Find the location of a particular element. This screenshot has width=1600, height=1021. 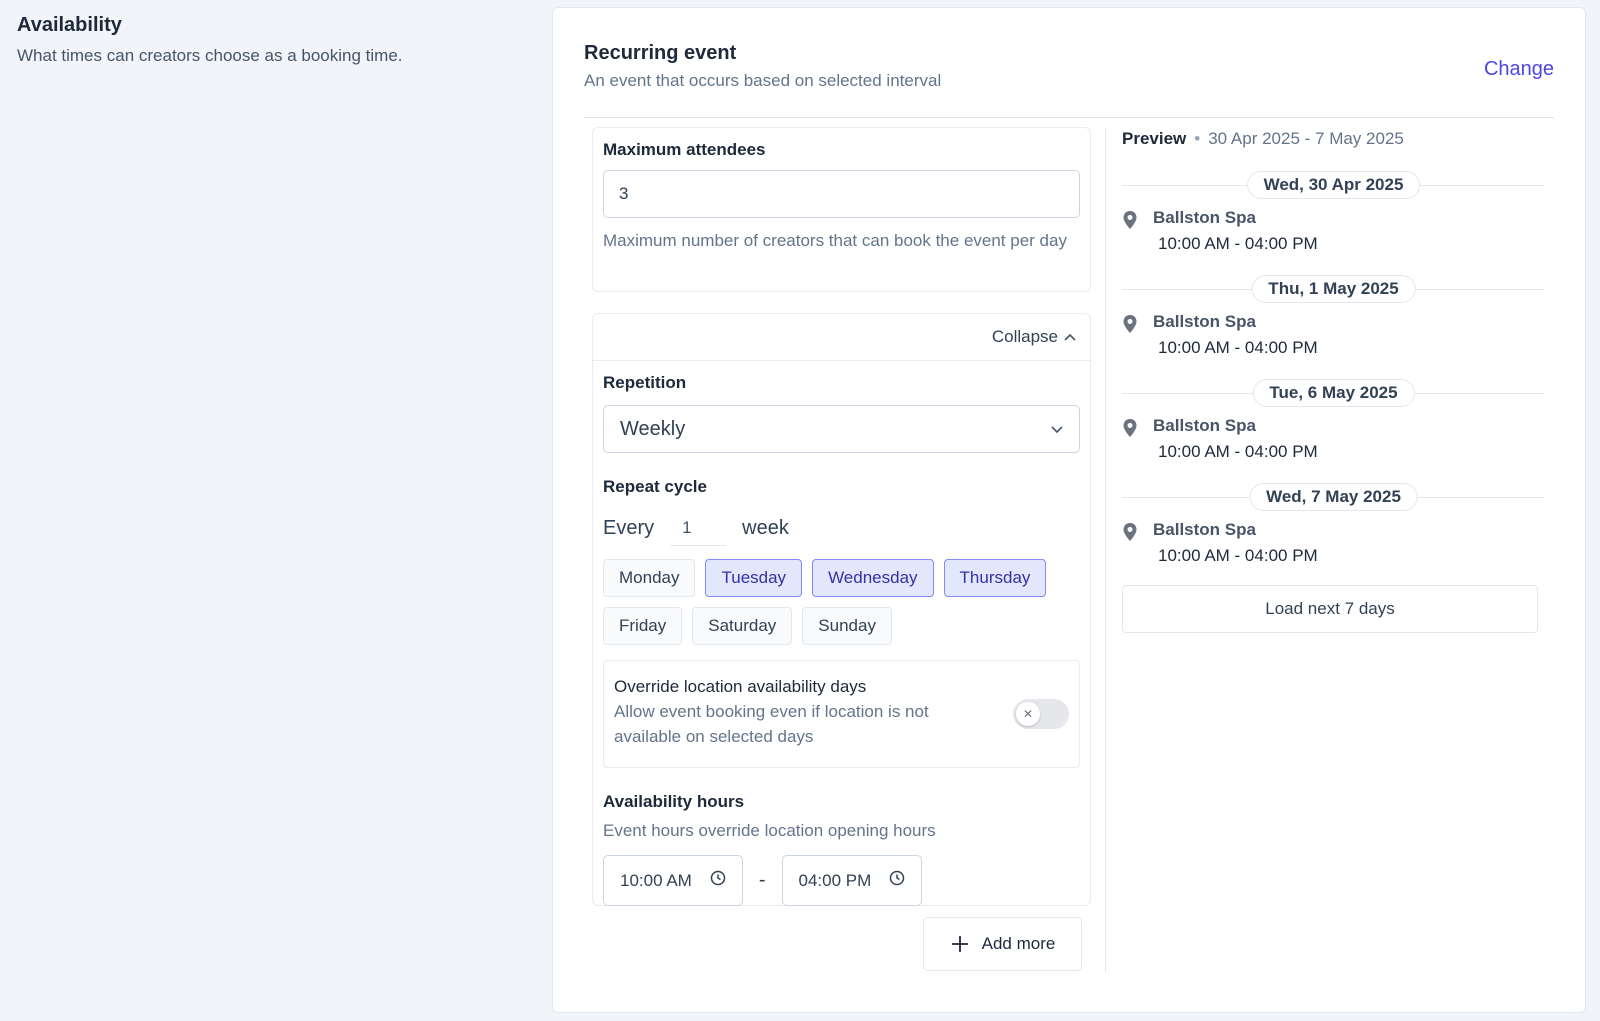

add-more-label: Add more is located at coordinates (1018, 943).